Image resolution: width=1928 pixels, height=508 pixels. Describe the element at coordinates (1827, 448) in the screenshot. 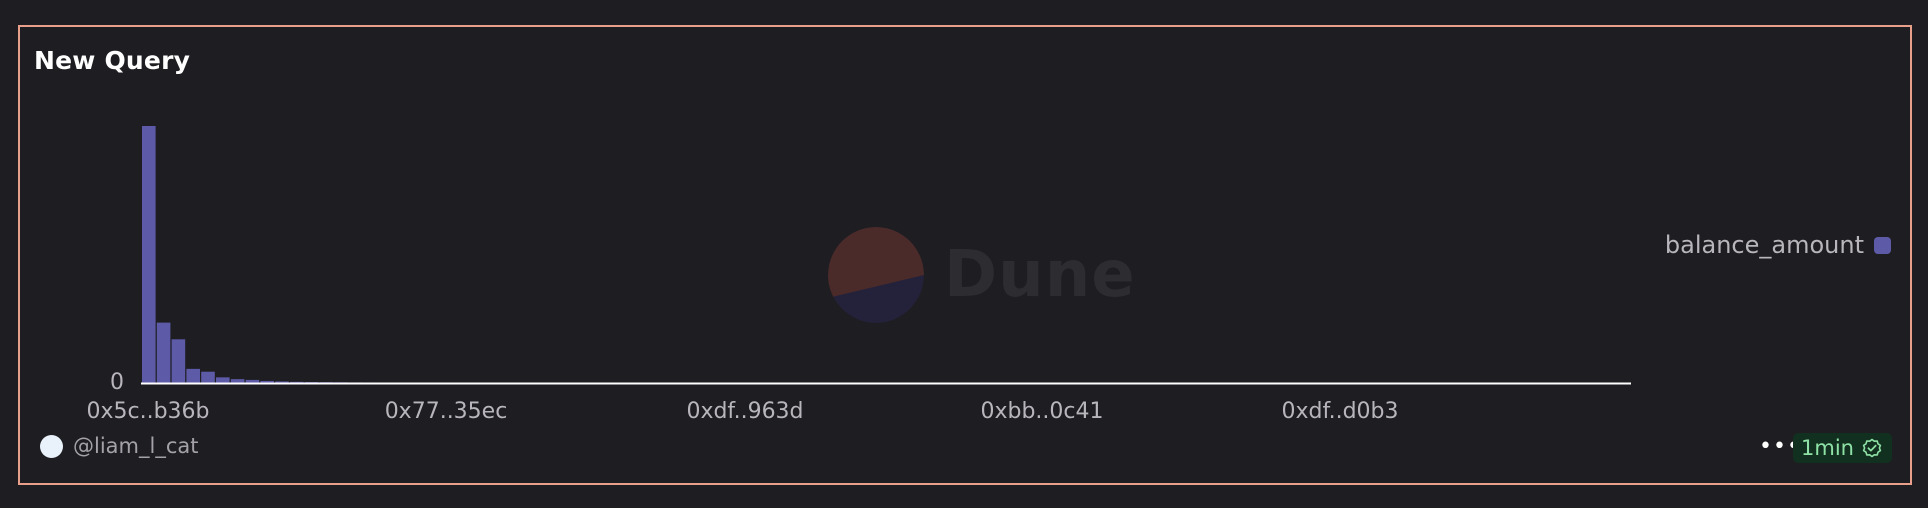

I see `refresh-interval: 1min` at that location.